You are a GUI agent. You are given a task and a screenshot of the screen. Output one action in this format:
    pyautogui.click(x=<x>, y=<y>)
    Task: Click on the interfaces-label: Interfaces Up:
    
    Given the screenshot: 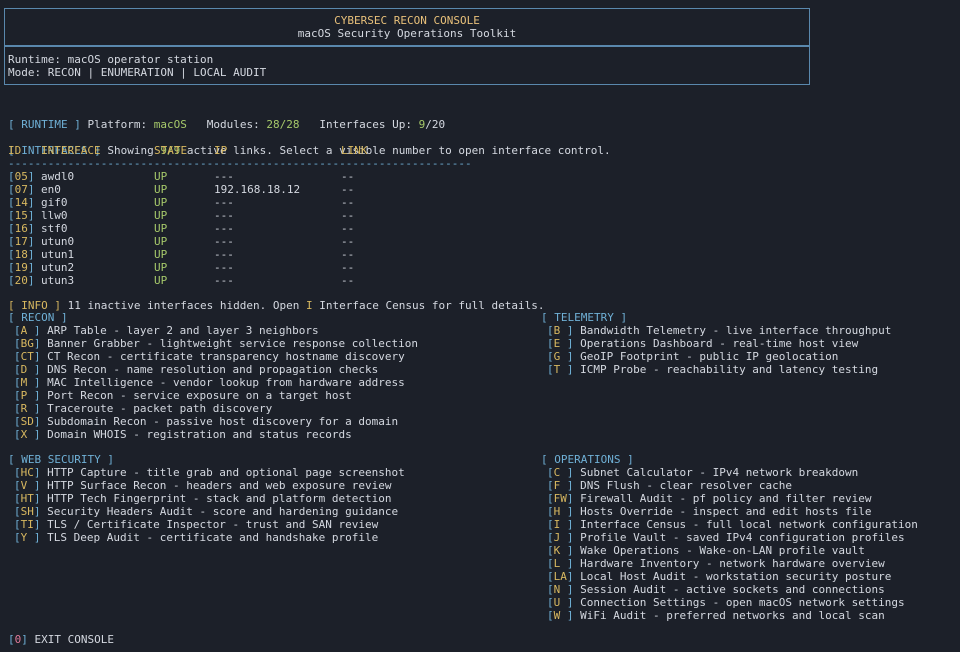 What is the action you would take?
    pyautogui.click(x=366, y=124)
    